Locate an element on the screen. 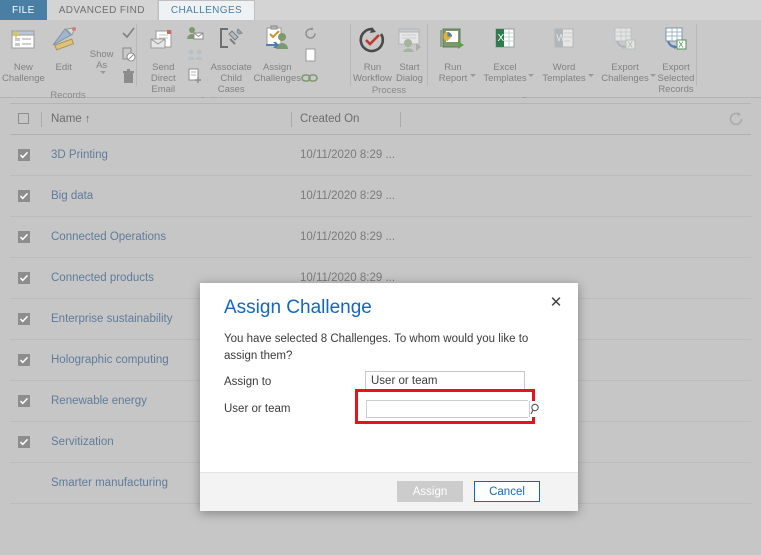 Image resolution: width=761 pixels, height=555 pixels. ribbon-button-edit-label: Edit is located at coordinates (63, 67).